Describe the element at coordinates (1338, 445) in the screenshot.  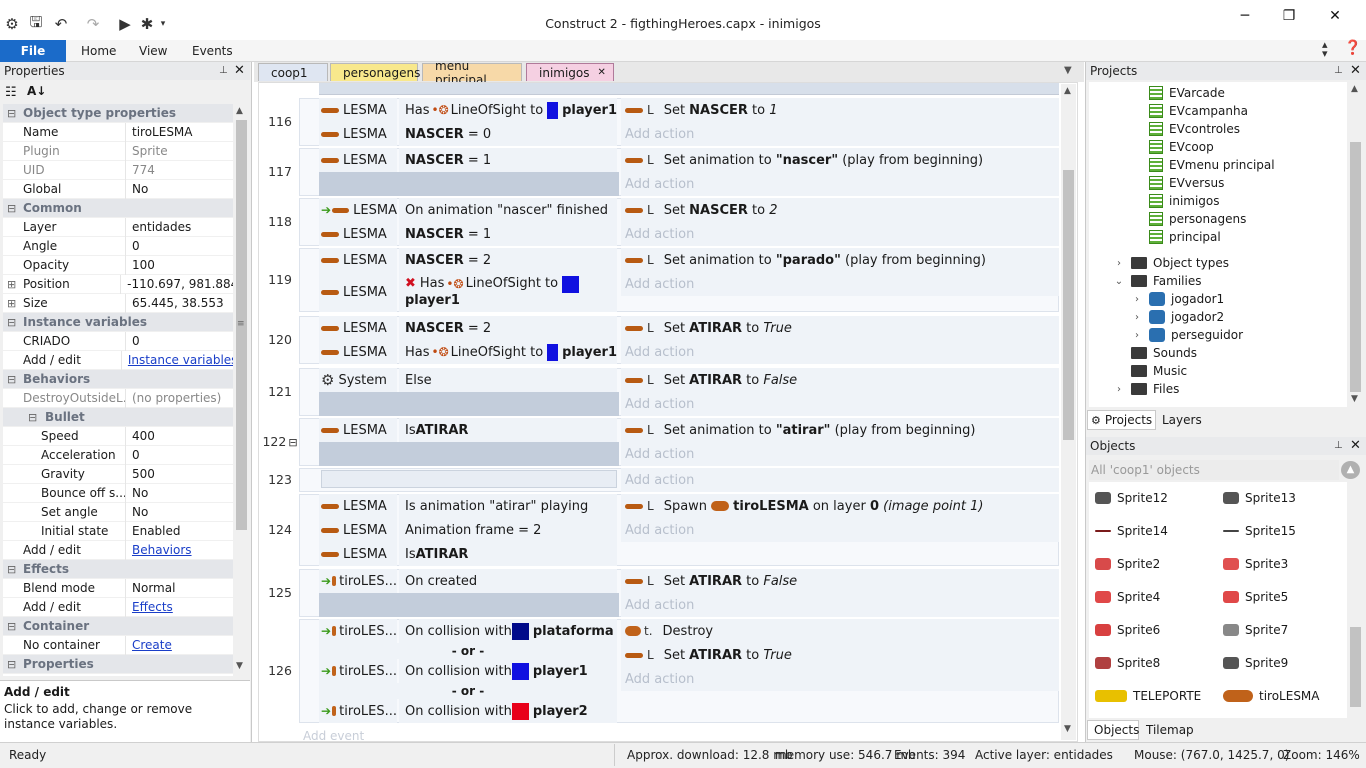
I see `objects-pin-icon: ⊥` at that location.